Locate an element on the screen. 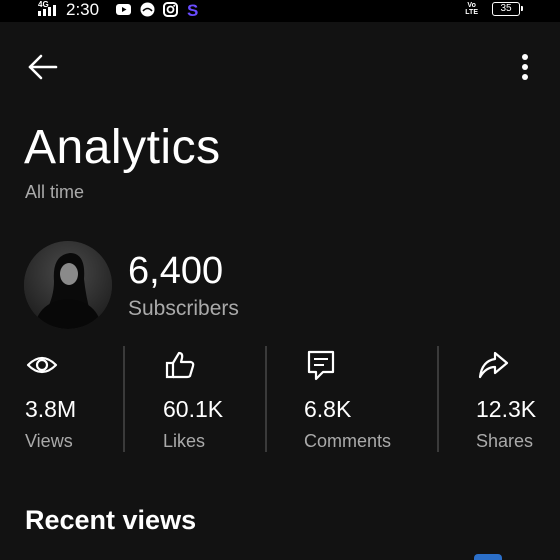 The image size is (560, 560). stat-value: 60.1K is located at coordinates (193, 409).